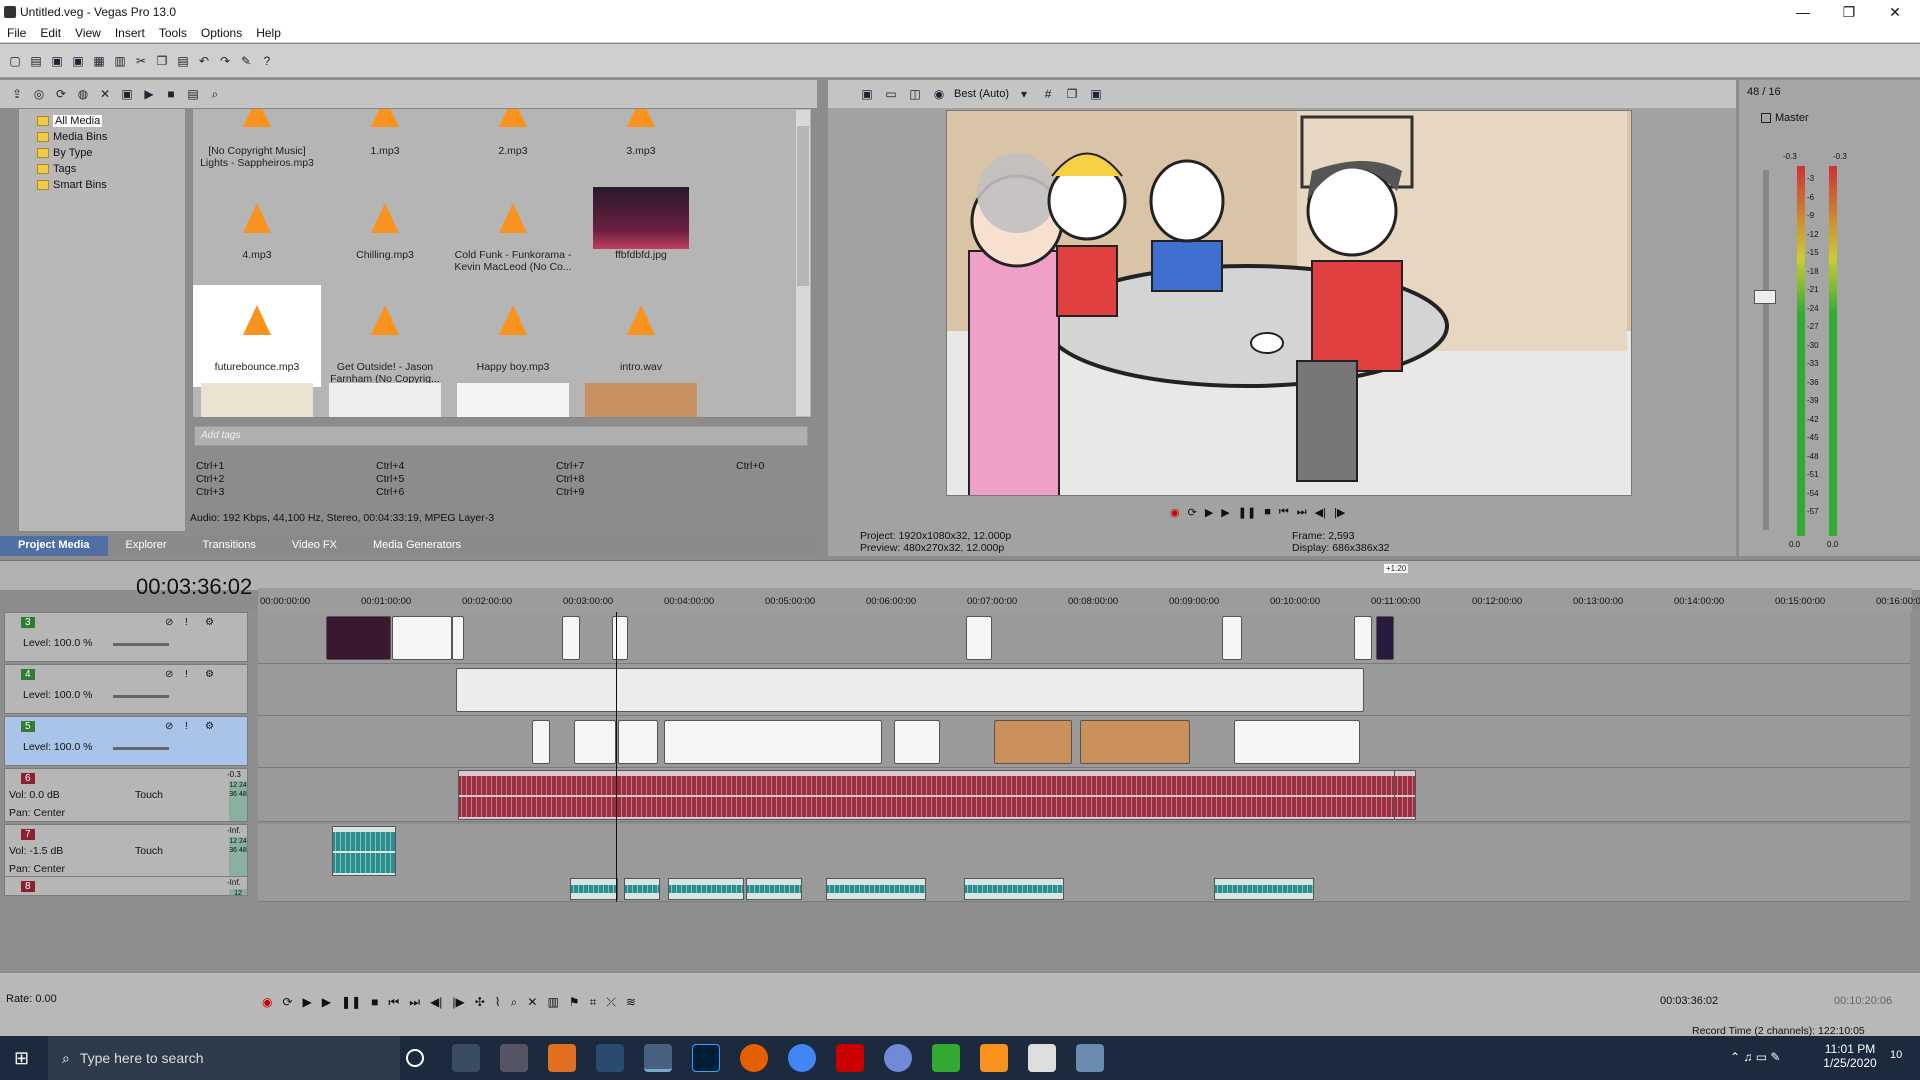  Describe the element at coordinates (552, 1002) in the screenshot. I see `trim-icon: ▥` at that location.